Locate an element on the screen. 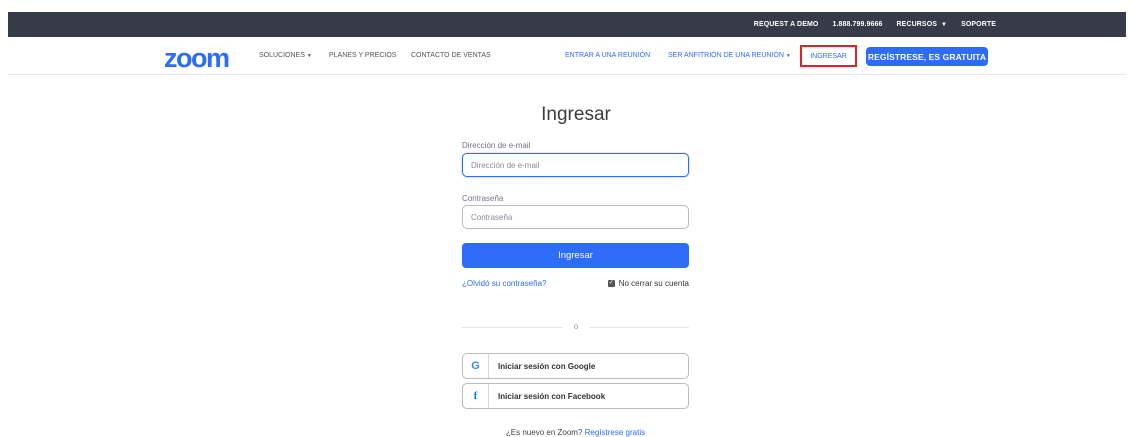 The image size is (1134, 437). facebook-sign-in-button: f Iniciar sesión con Facebook is located at coordinates (575, 396).